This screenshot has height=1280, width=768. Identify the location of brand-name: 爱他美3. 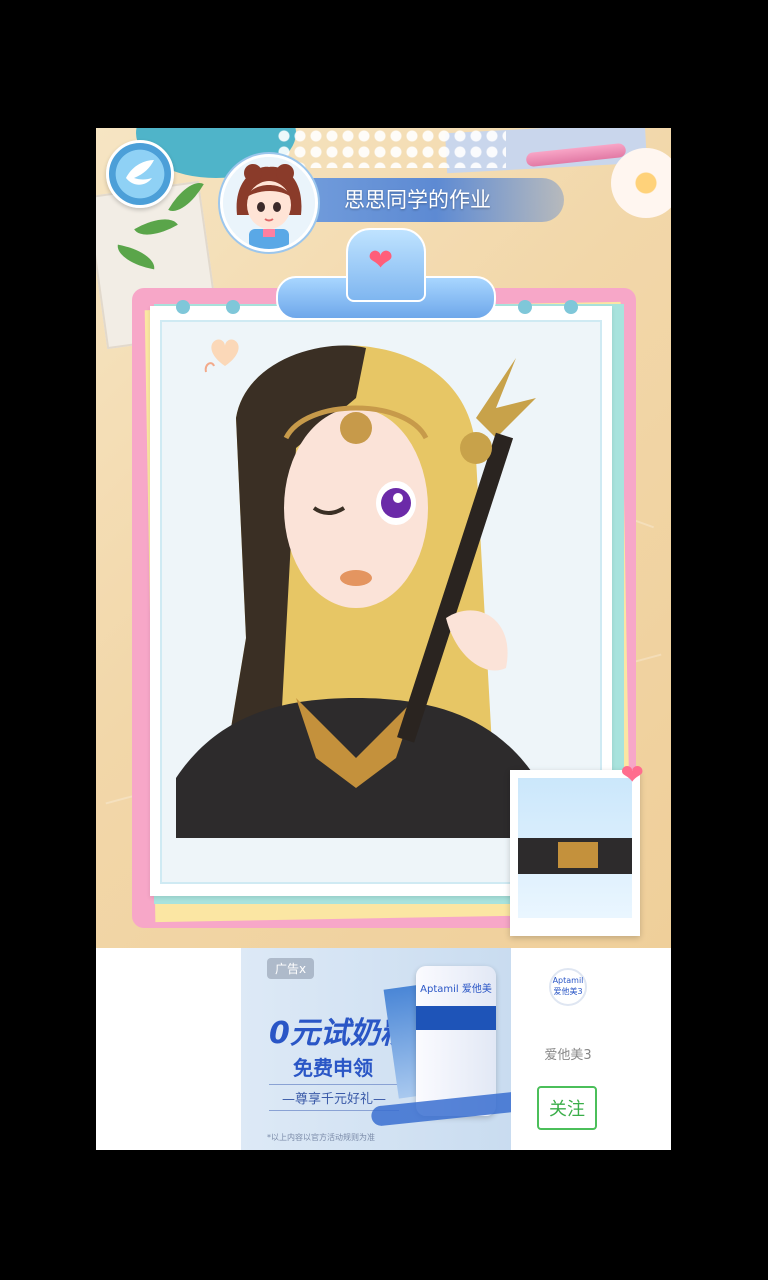
(568, 1055).